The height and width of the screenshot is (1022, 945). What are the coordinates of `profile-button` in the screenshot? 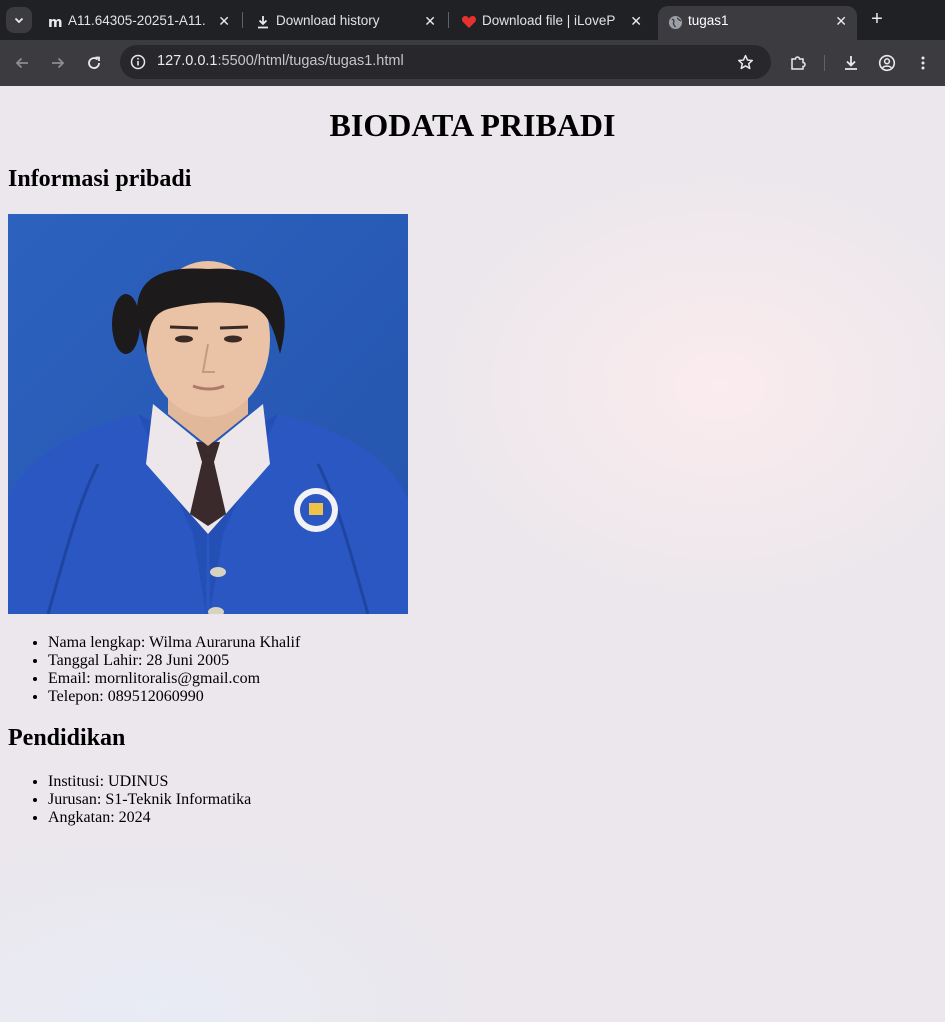 It's located at (887, 63).